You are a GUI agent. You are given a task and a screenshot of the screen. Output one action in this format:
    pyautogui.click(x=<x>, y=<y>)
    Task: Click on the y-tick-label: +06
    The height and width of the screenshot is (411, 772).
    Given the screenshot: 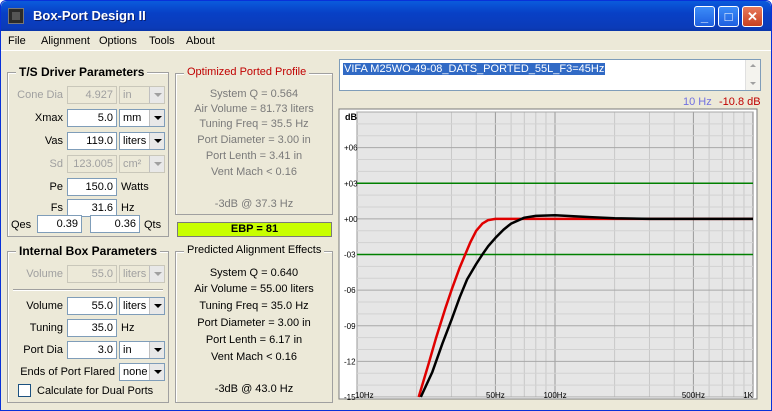 What is the action you would take?
    pyautogui.click(x=351, y=148)
    